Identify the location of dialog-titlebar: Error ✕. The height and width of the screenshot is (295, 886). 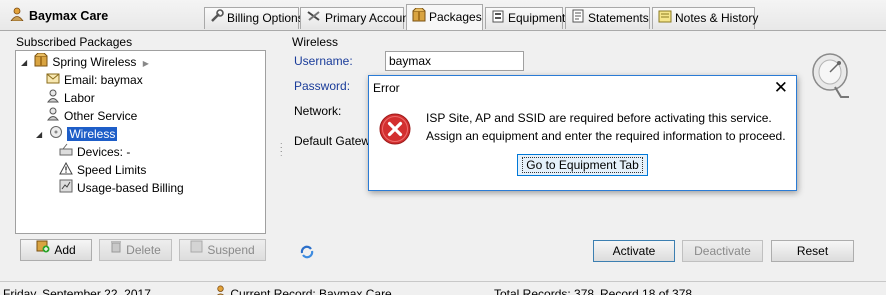
(582, 88).